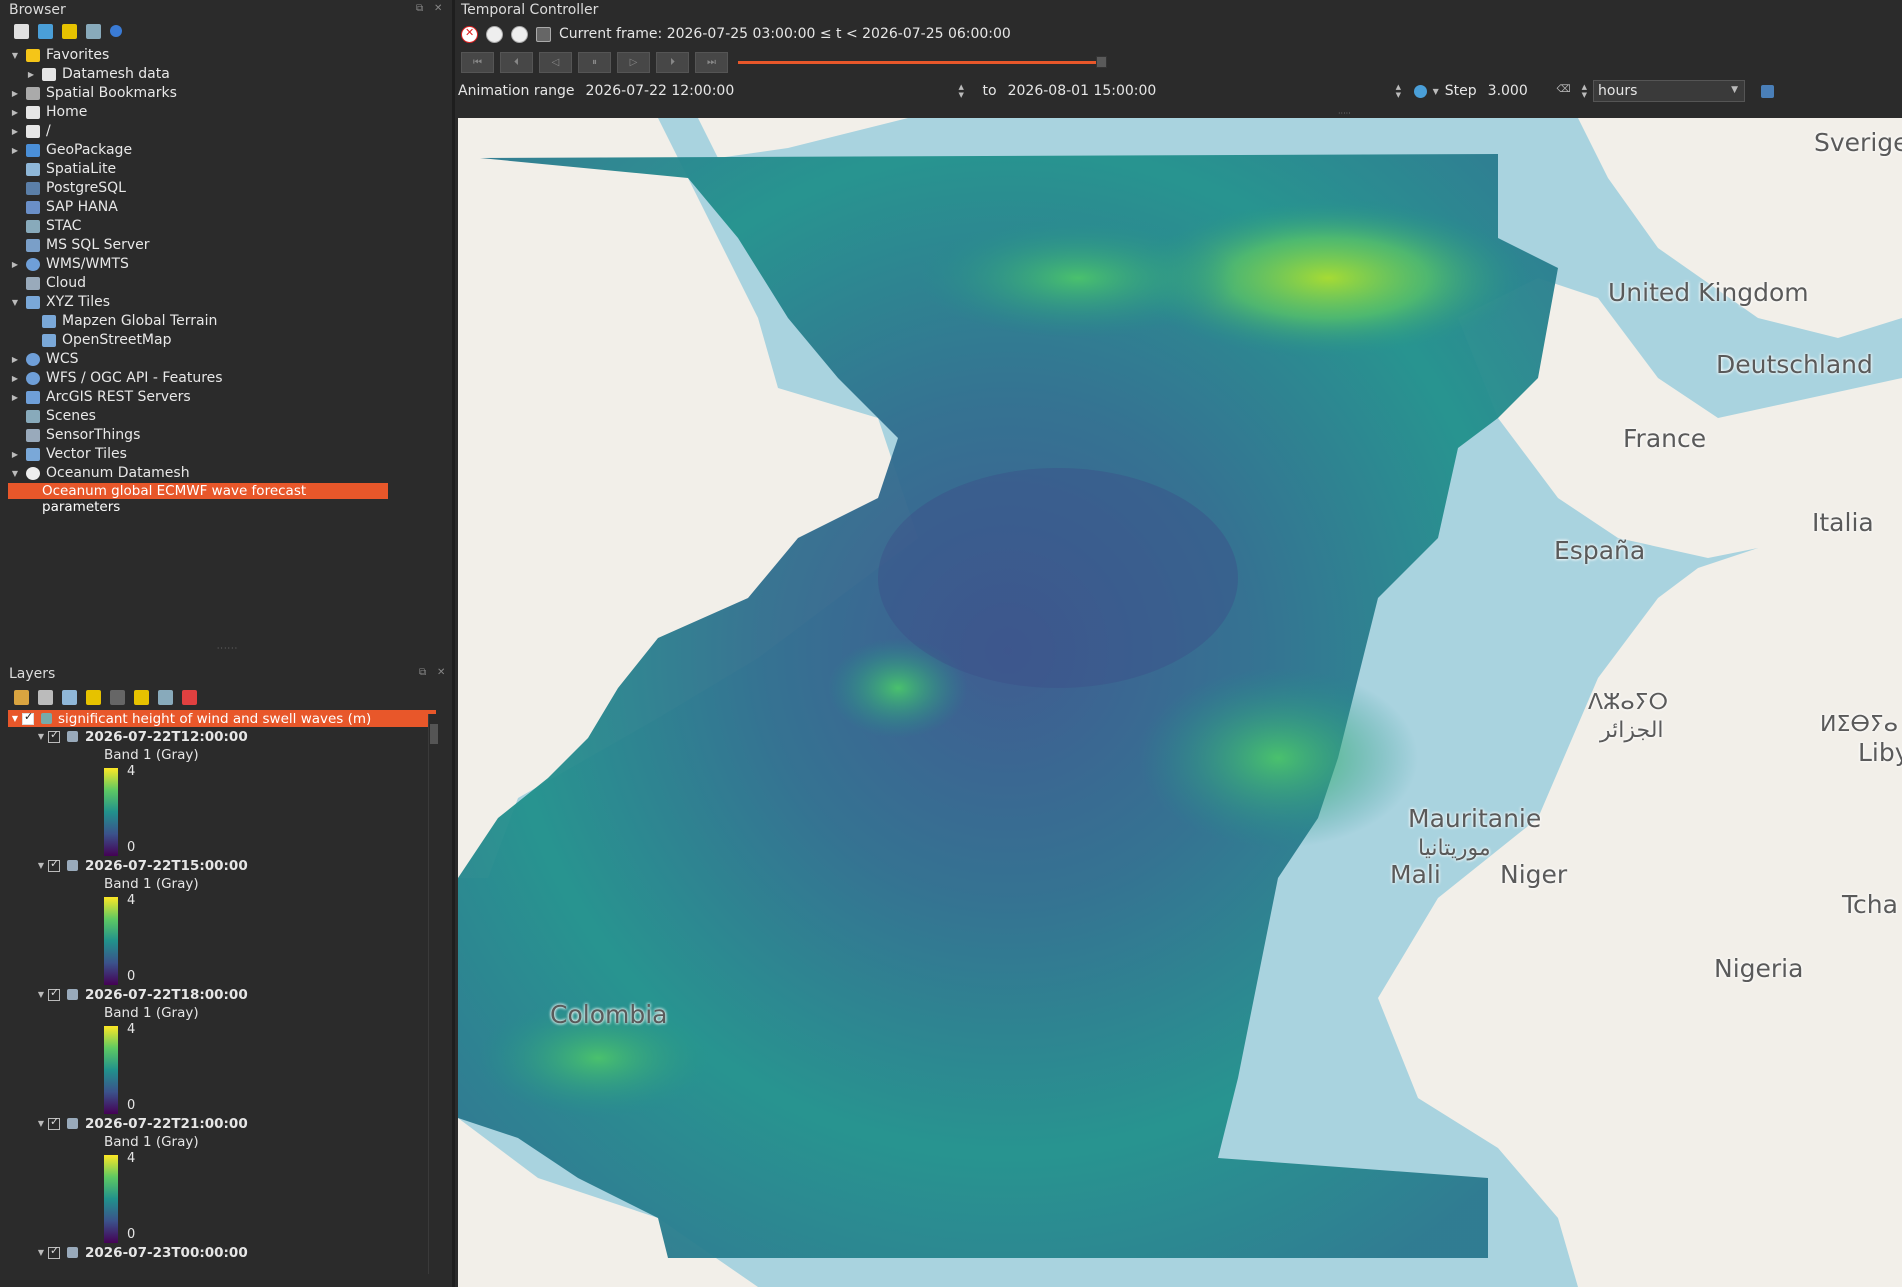 The width and height of the screenshot is (1902, 1287). Describe the element at coordinates (226, 435) in the screenshot. I see `browser-item: SensorThings` at that location.